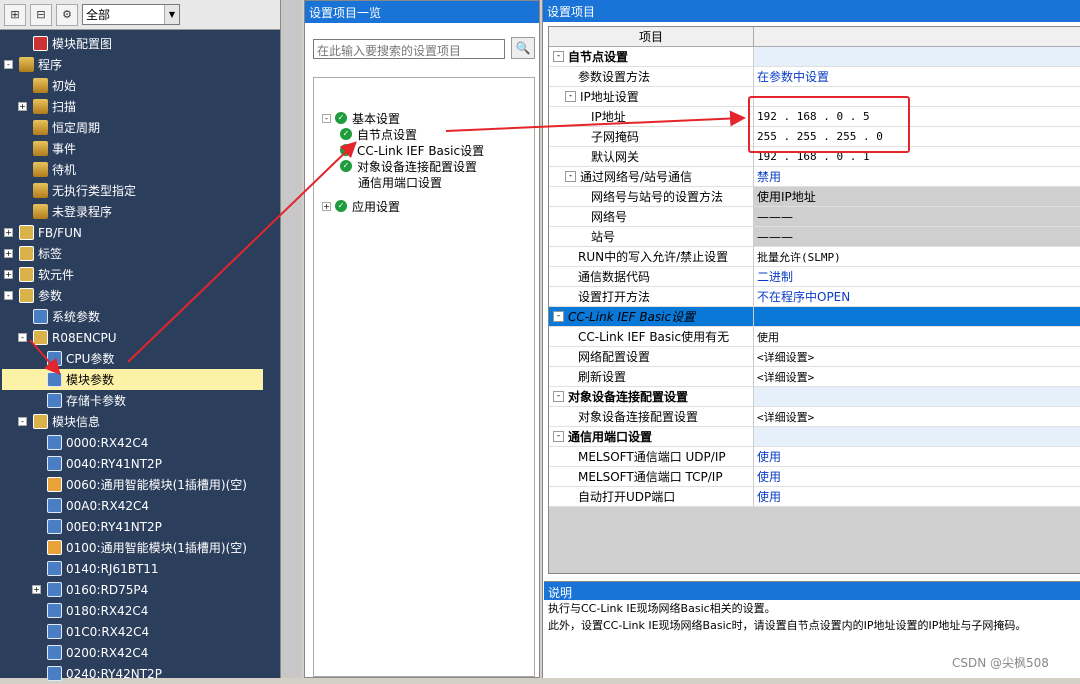 The width and height of the screenshot is (1080, 684). I want to click on settings-row: 自动打开UDP端口 使用, so click(814, 497).